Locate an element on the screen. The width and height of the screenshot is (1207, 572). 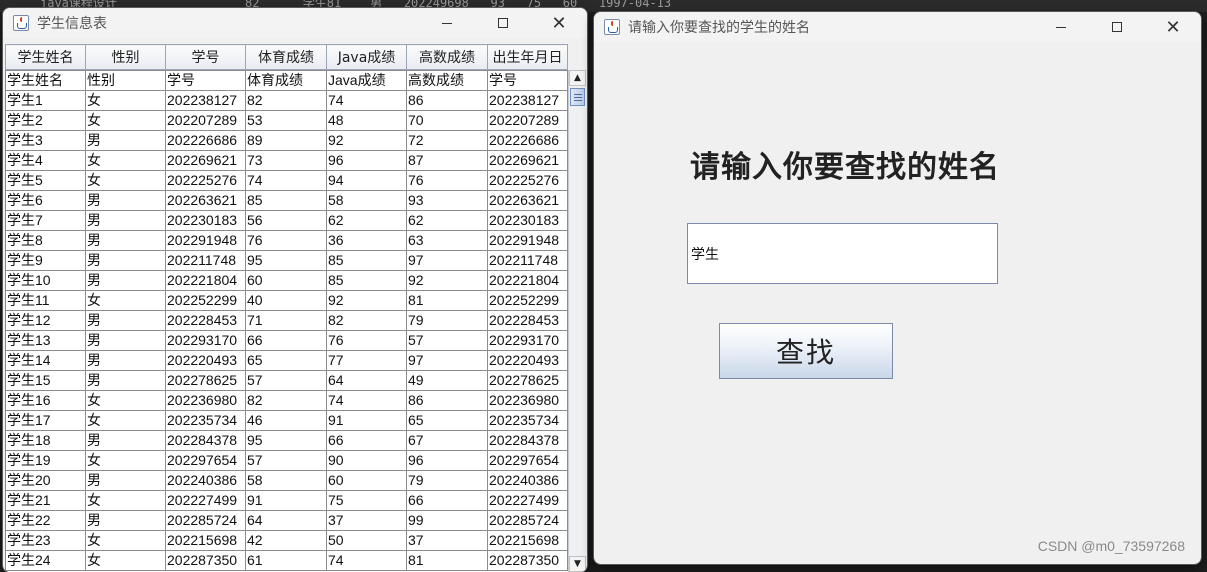
table-row: 学生24 女 202287350 61 74 81 202287350 is located at coordinates (286, 560).